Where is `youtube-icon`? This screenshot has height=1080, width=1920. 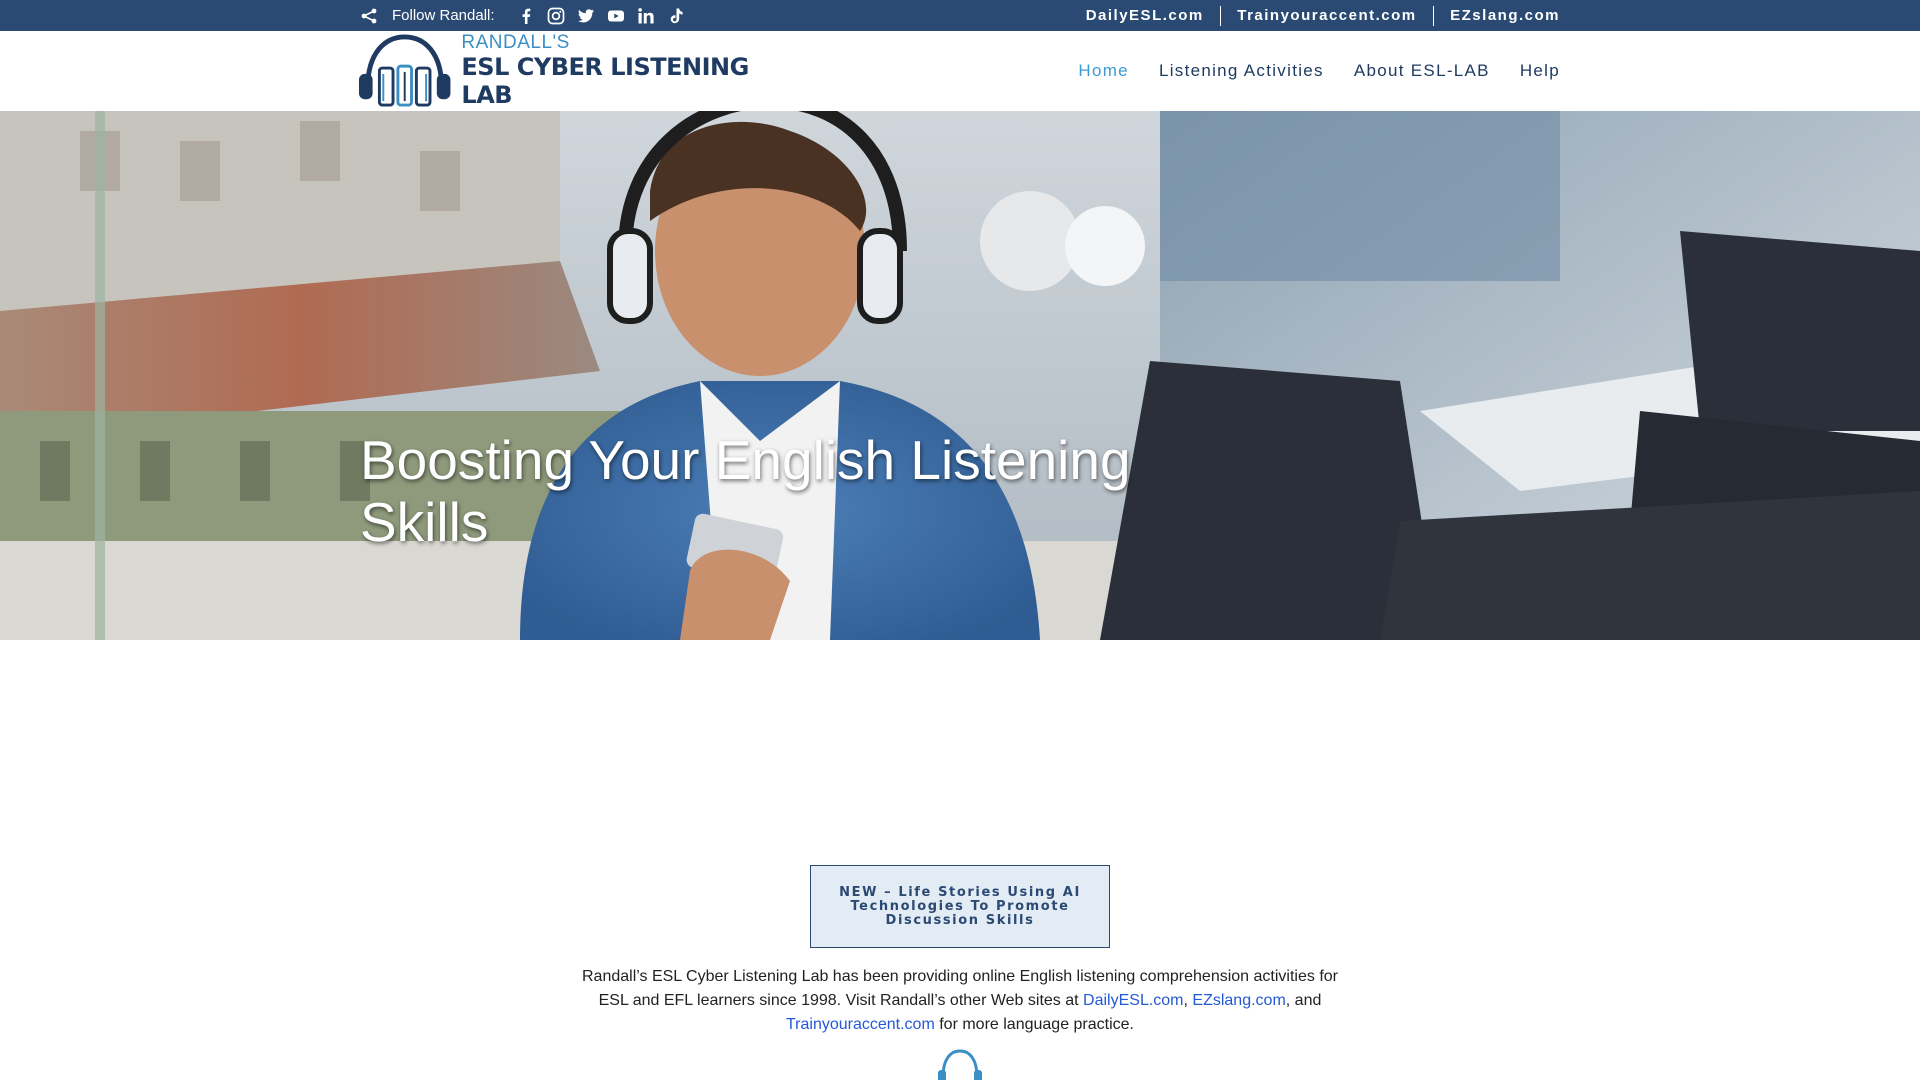 youtube-icon is located at coordinates (616, 16).